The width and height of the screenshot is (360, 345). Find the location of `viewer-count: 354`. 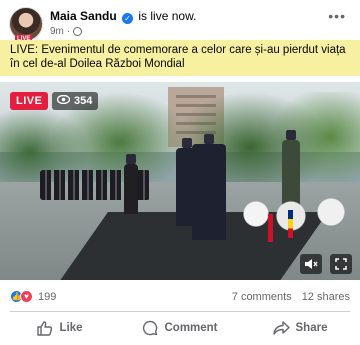

viewer-count: 354 is located at coordinates (75, 101).